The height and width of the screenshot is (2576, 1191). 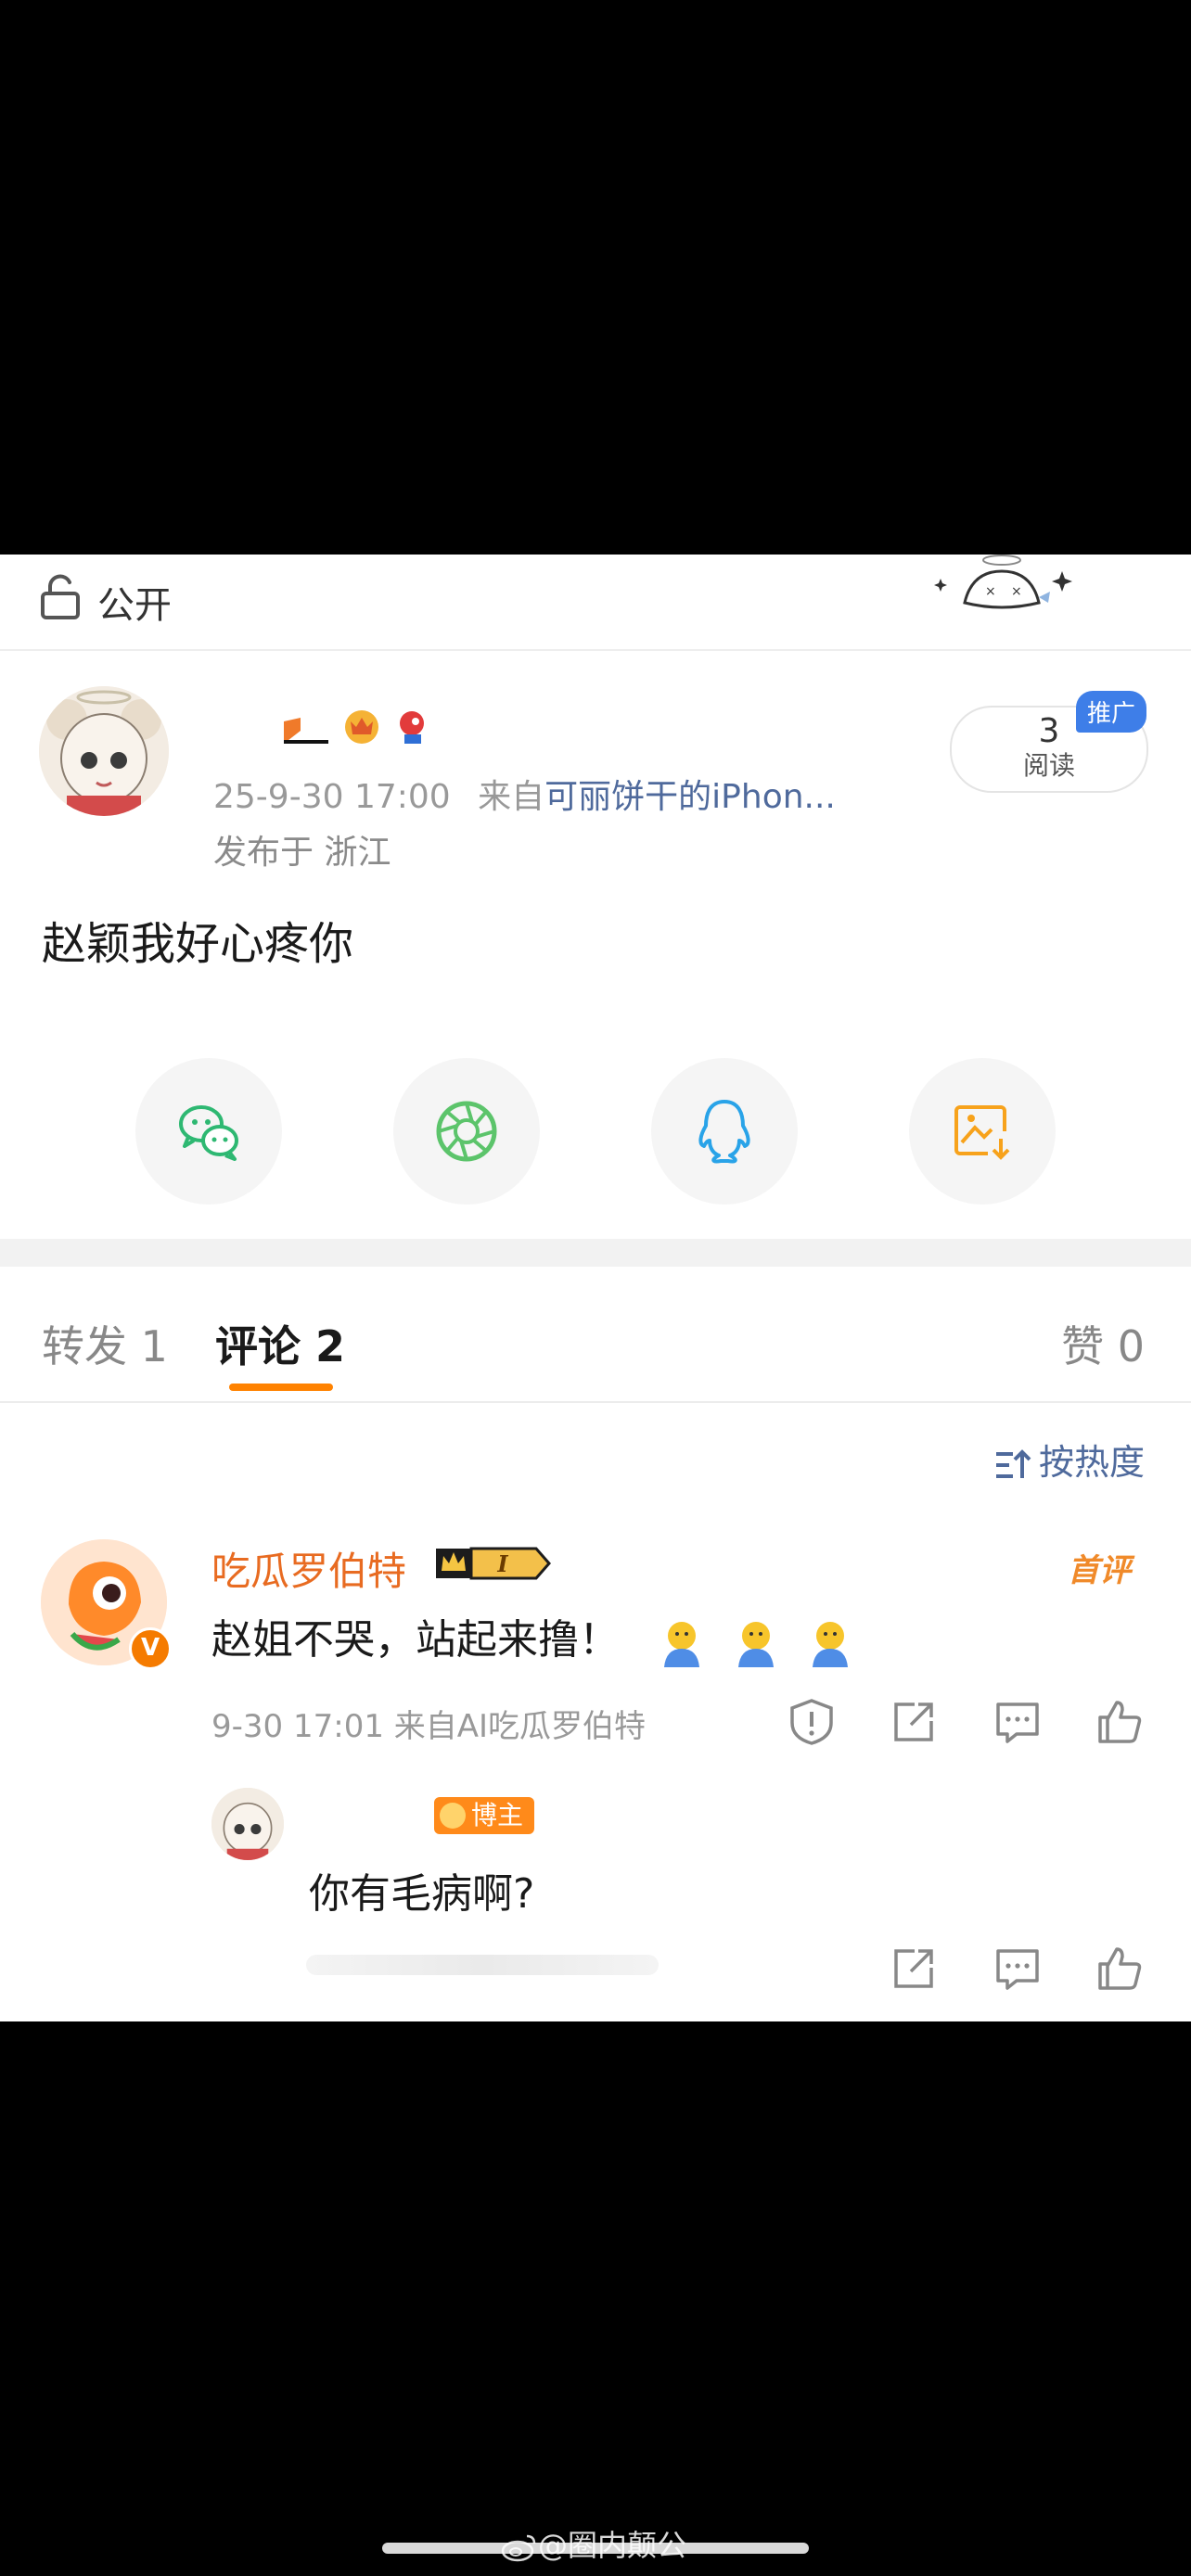 What do you see at coordinates (1120, 1722) in the screenshot?
I see `like-button` at bounding box center [1120, 1722].